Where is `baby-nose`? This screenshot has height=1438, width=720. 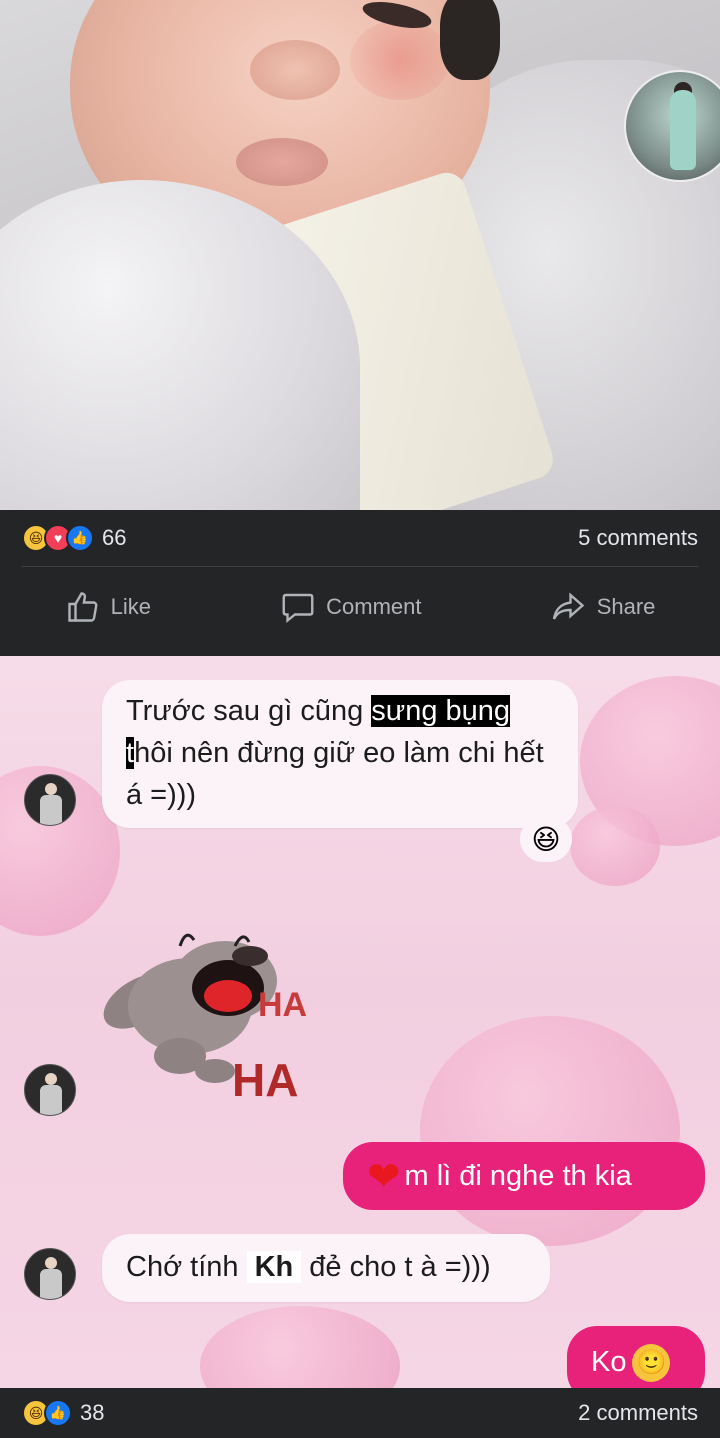 baby-nose is located at coordinates (295, 70).